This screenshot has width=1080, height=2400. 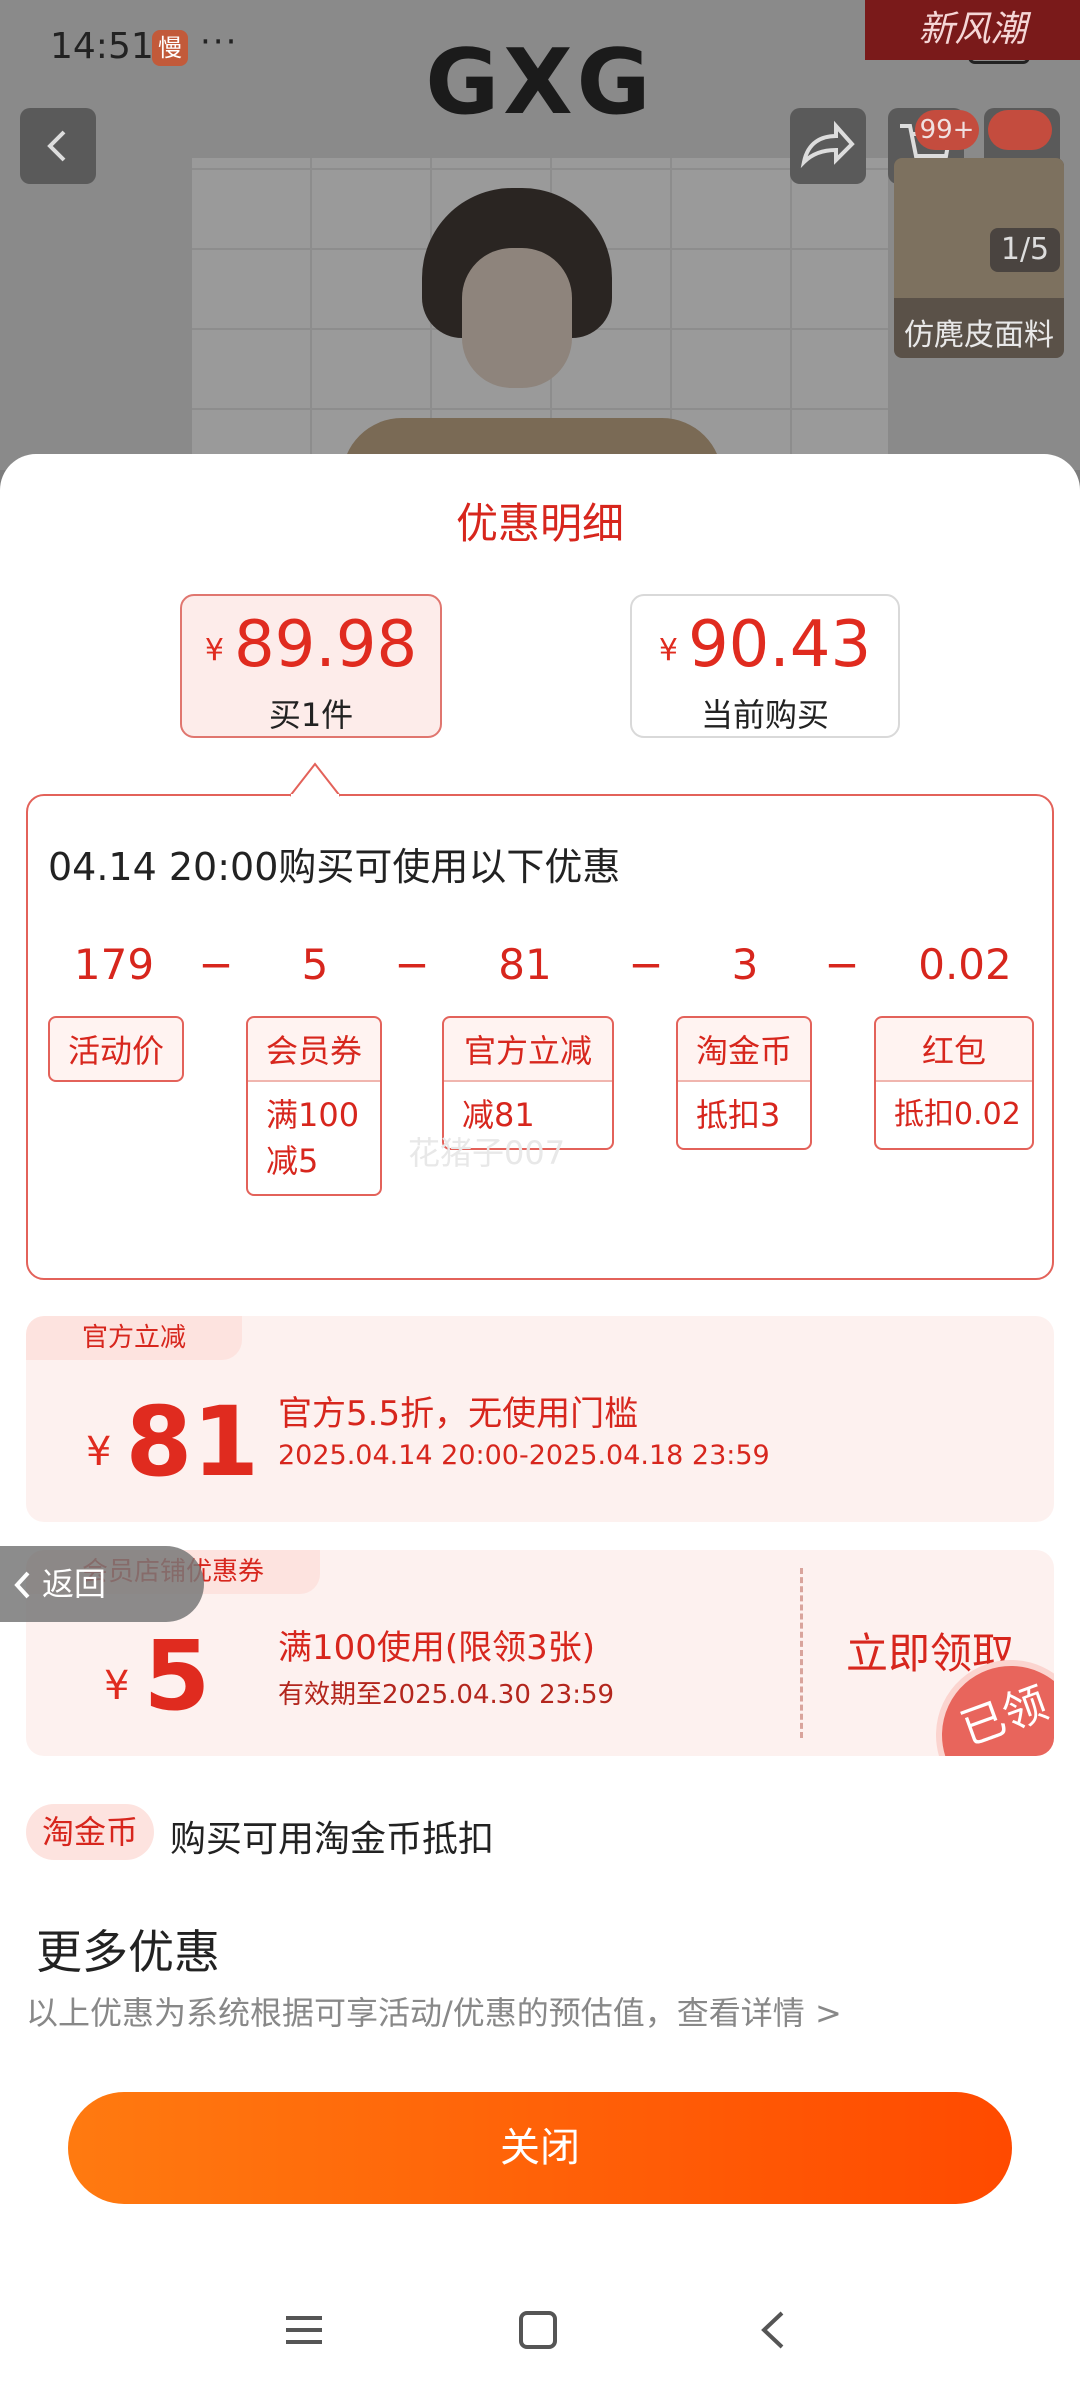 I want to click on image-counter: 1/5, so click(x=1025, y=250).